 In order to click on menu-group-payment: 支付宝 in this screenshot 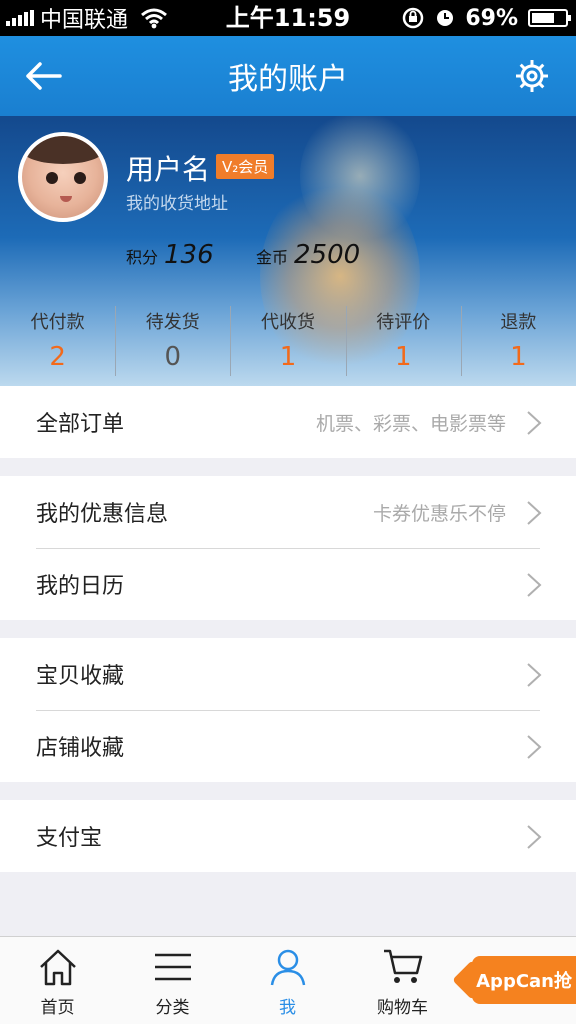, I will do `click(288, 836)`.